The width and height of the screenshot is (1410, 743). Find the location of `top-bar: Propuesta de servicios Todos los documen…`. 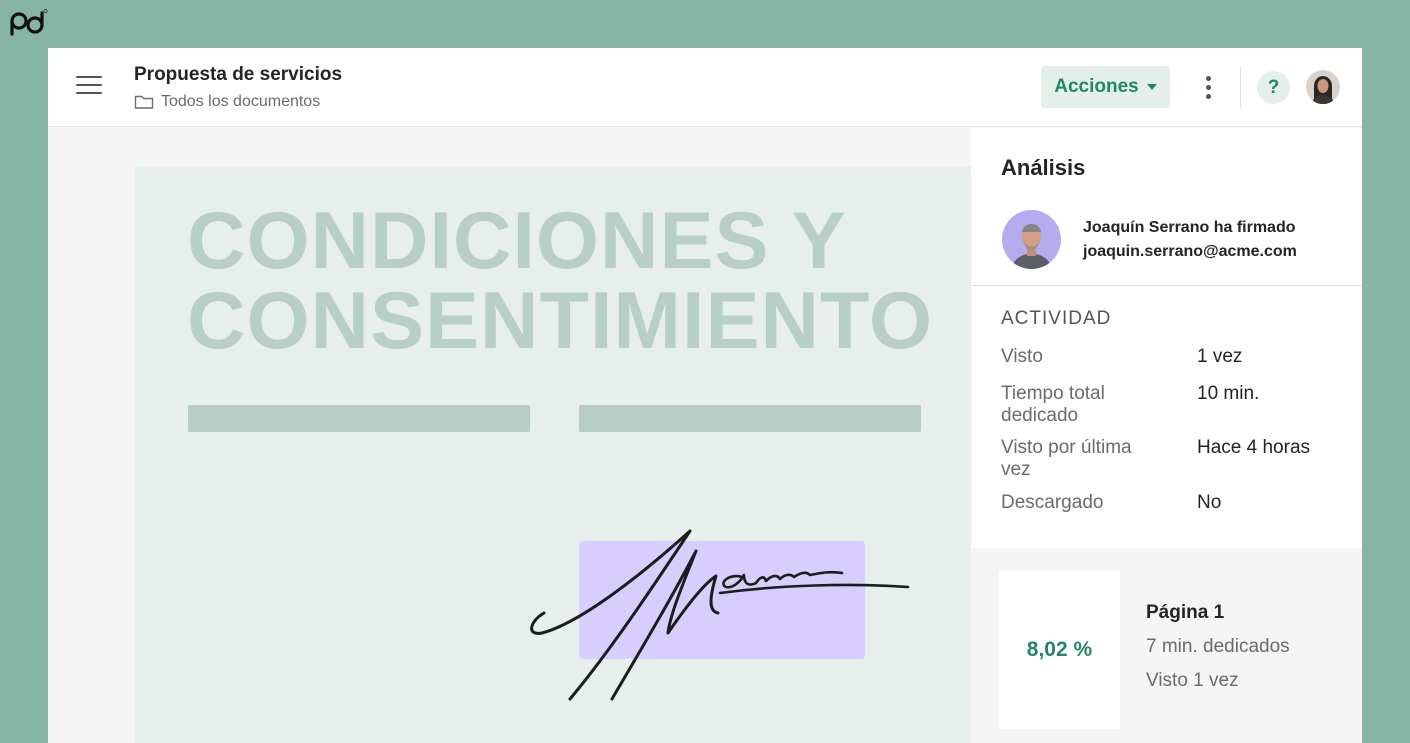

top-bar: Propuesta de servicios Todos los documen… is located at coordinates (705, 87).